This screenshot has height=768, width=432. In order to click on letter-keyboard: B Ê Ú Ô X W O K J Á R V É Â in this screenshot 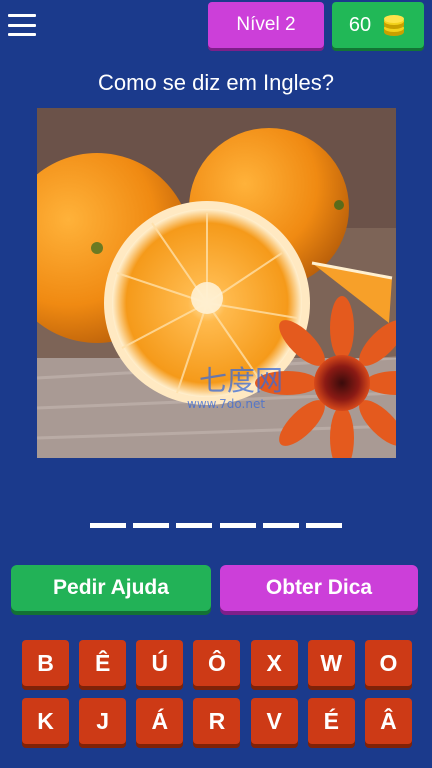, I will do `click(217, 698)`.